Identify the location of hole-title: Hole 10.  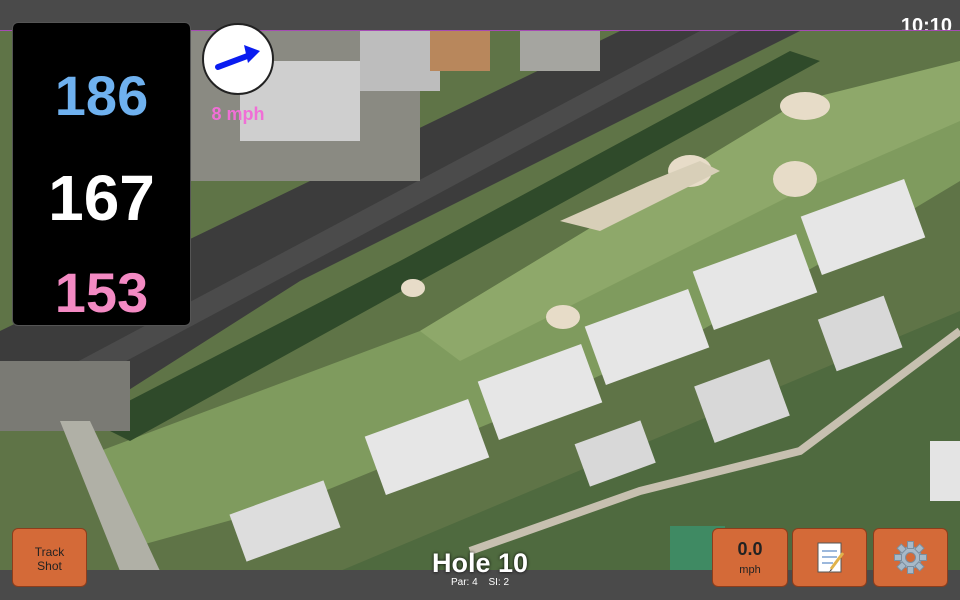
(480, 563).